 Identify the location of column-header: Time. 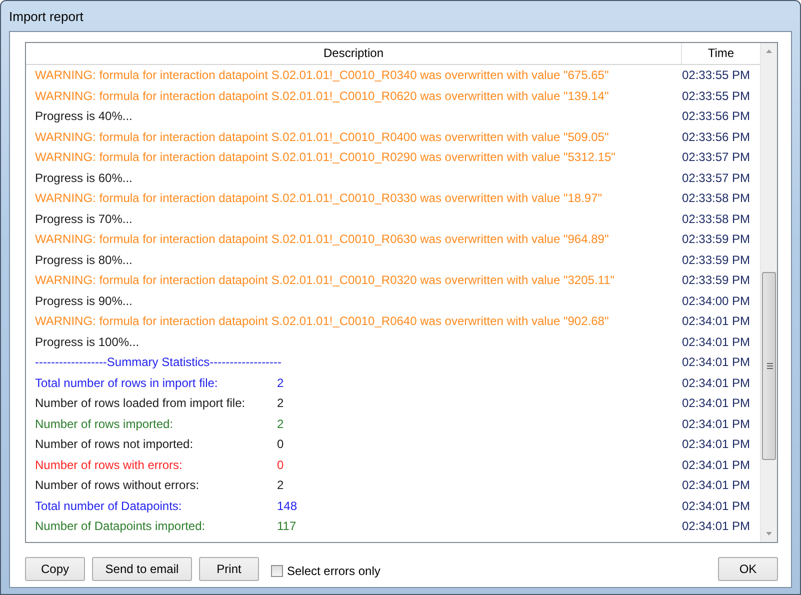
(721, 53).